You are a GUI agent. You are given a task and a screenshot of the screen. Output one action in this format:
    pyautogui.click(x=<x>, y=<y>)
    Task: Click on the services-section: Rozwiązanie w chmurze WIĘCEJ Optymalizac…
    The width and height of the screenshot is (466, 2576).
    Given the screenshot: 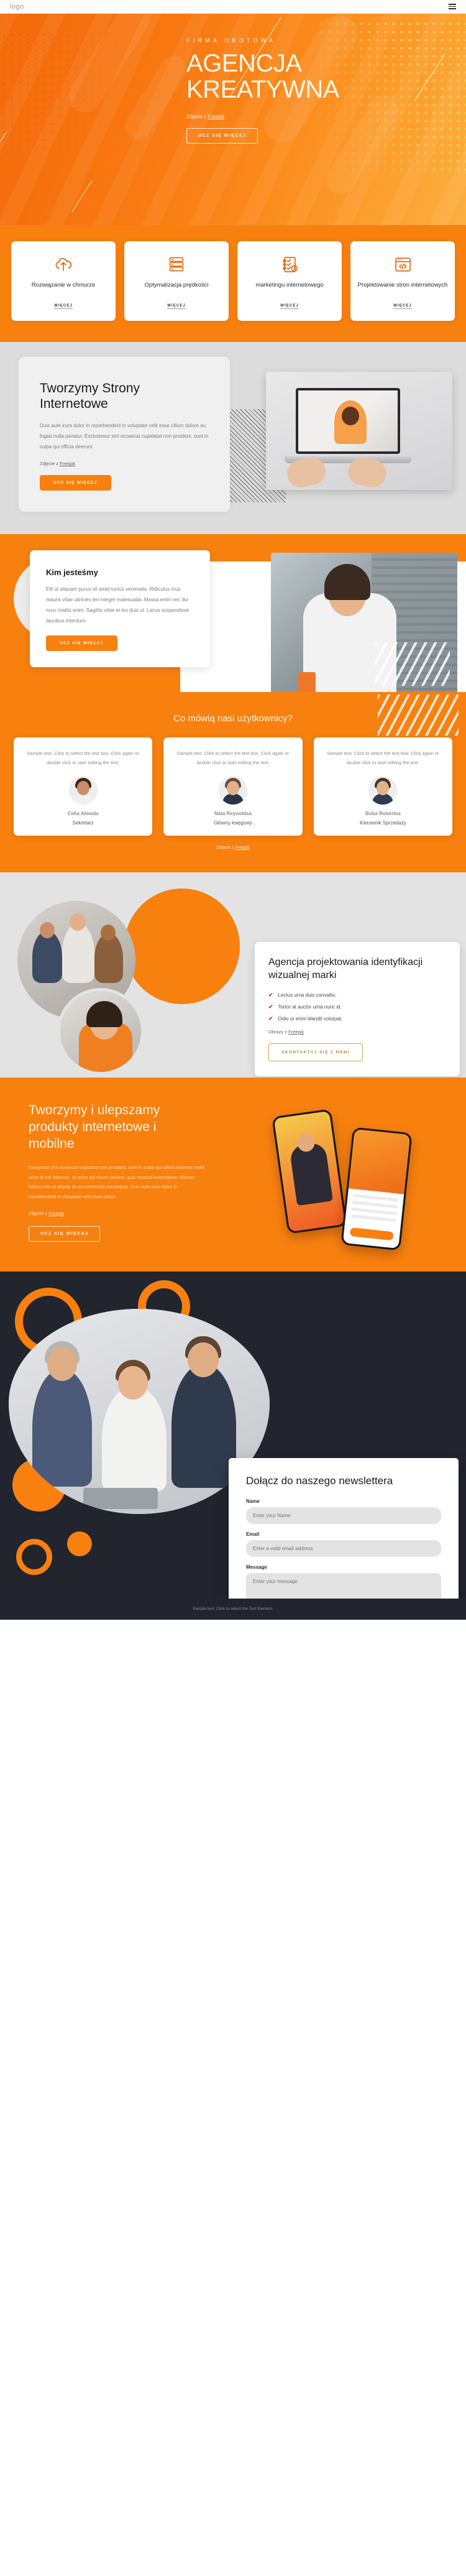 What is the action you would take?
    pyautogui.click(x=233, y=283)
    